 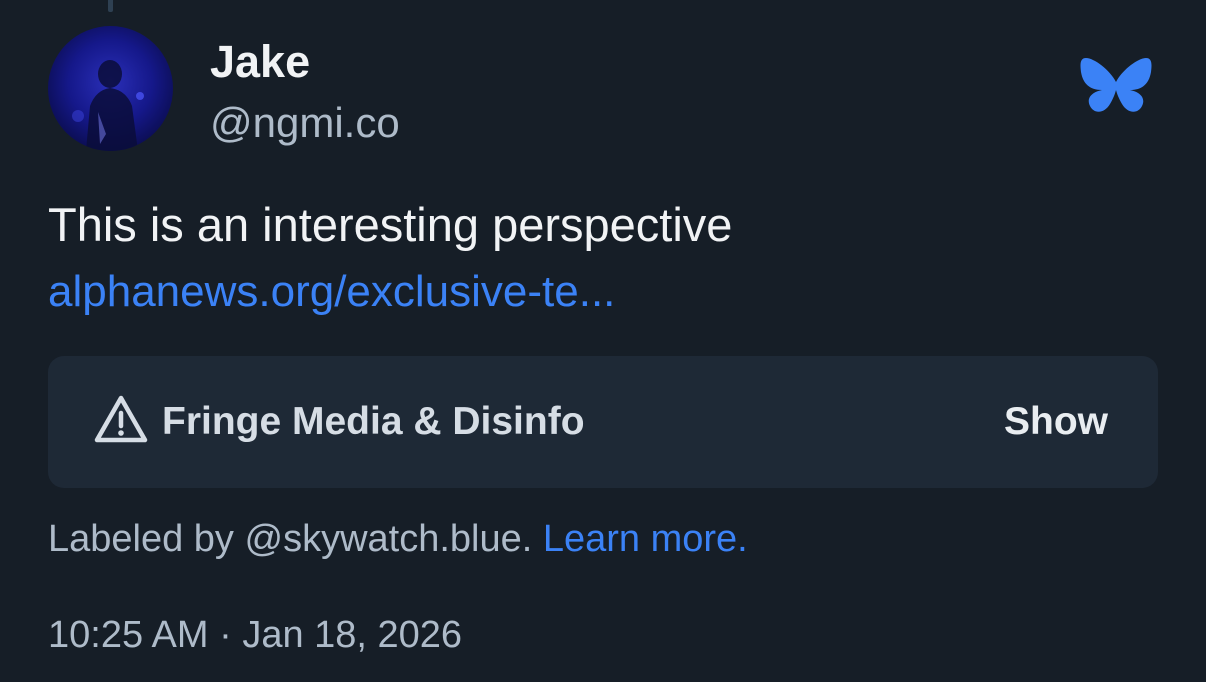 What do you see at coordinates (255, 635) in the screenshot?
I see `post-timestamp: 10:25 AM · Jan 18, 2026` at bounding box center [255, 635].